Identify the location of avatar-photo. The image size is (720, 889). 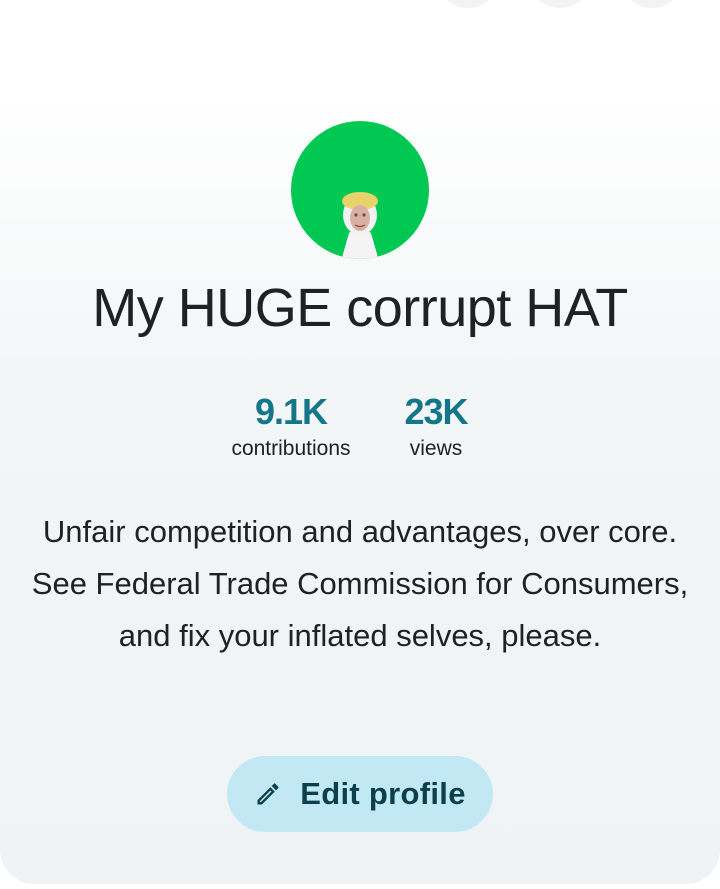
(360, 225).